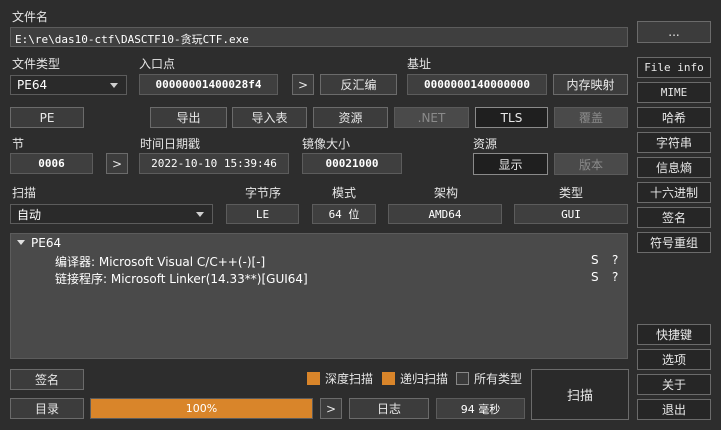 The image size is (721, 430). I want to click on file-info-button: File info, so click(674, 67).